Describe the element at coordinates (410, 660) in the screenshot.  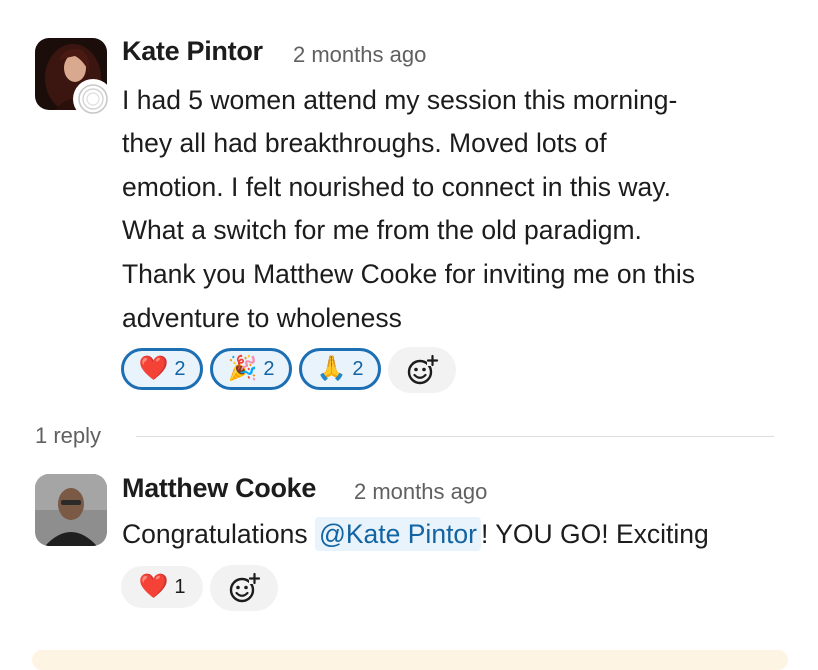
I see `composer-banner` at that location.